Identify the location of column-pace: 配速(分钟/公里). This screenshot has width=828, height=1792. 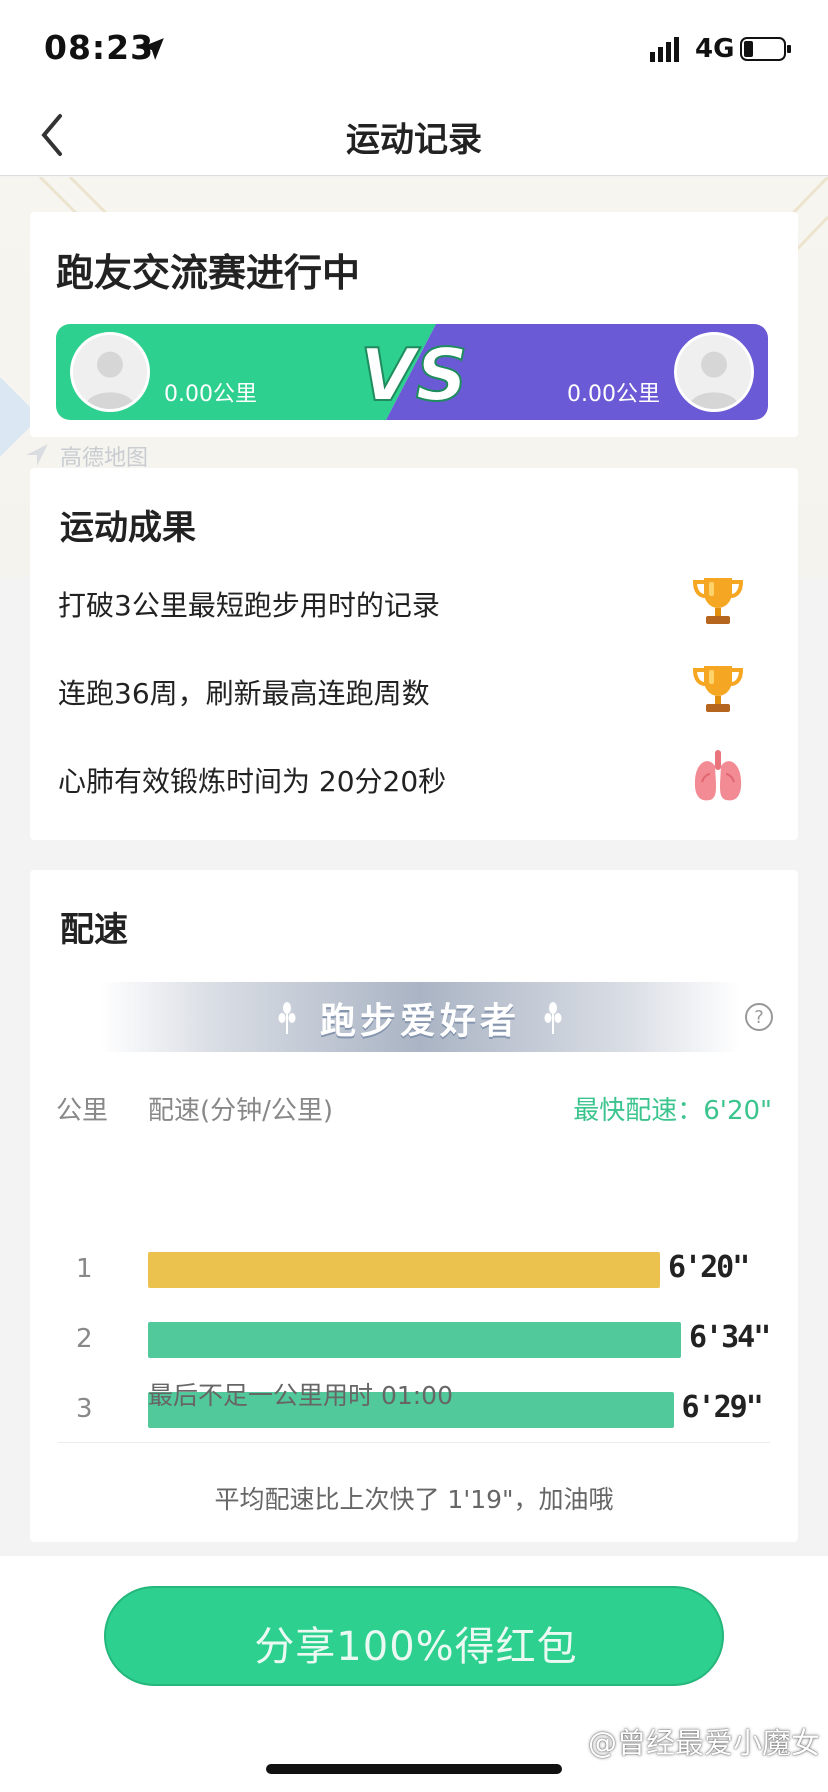
(241, 1111).